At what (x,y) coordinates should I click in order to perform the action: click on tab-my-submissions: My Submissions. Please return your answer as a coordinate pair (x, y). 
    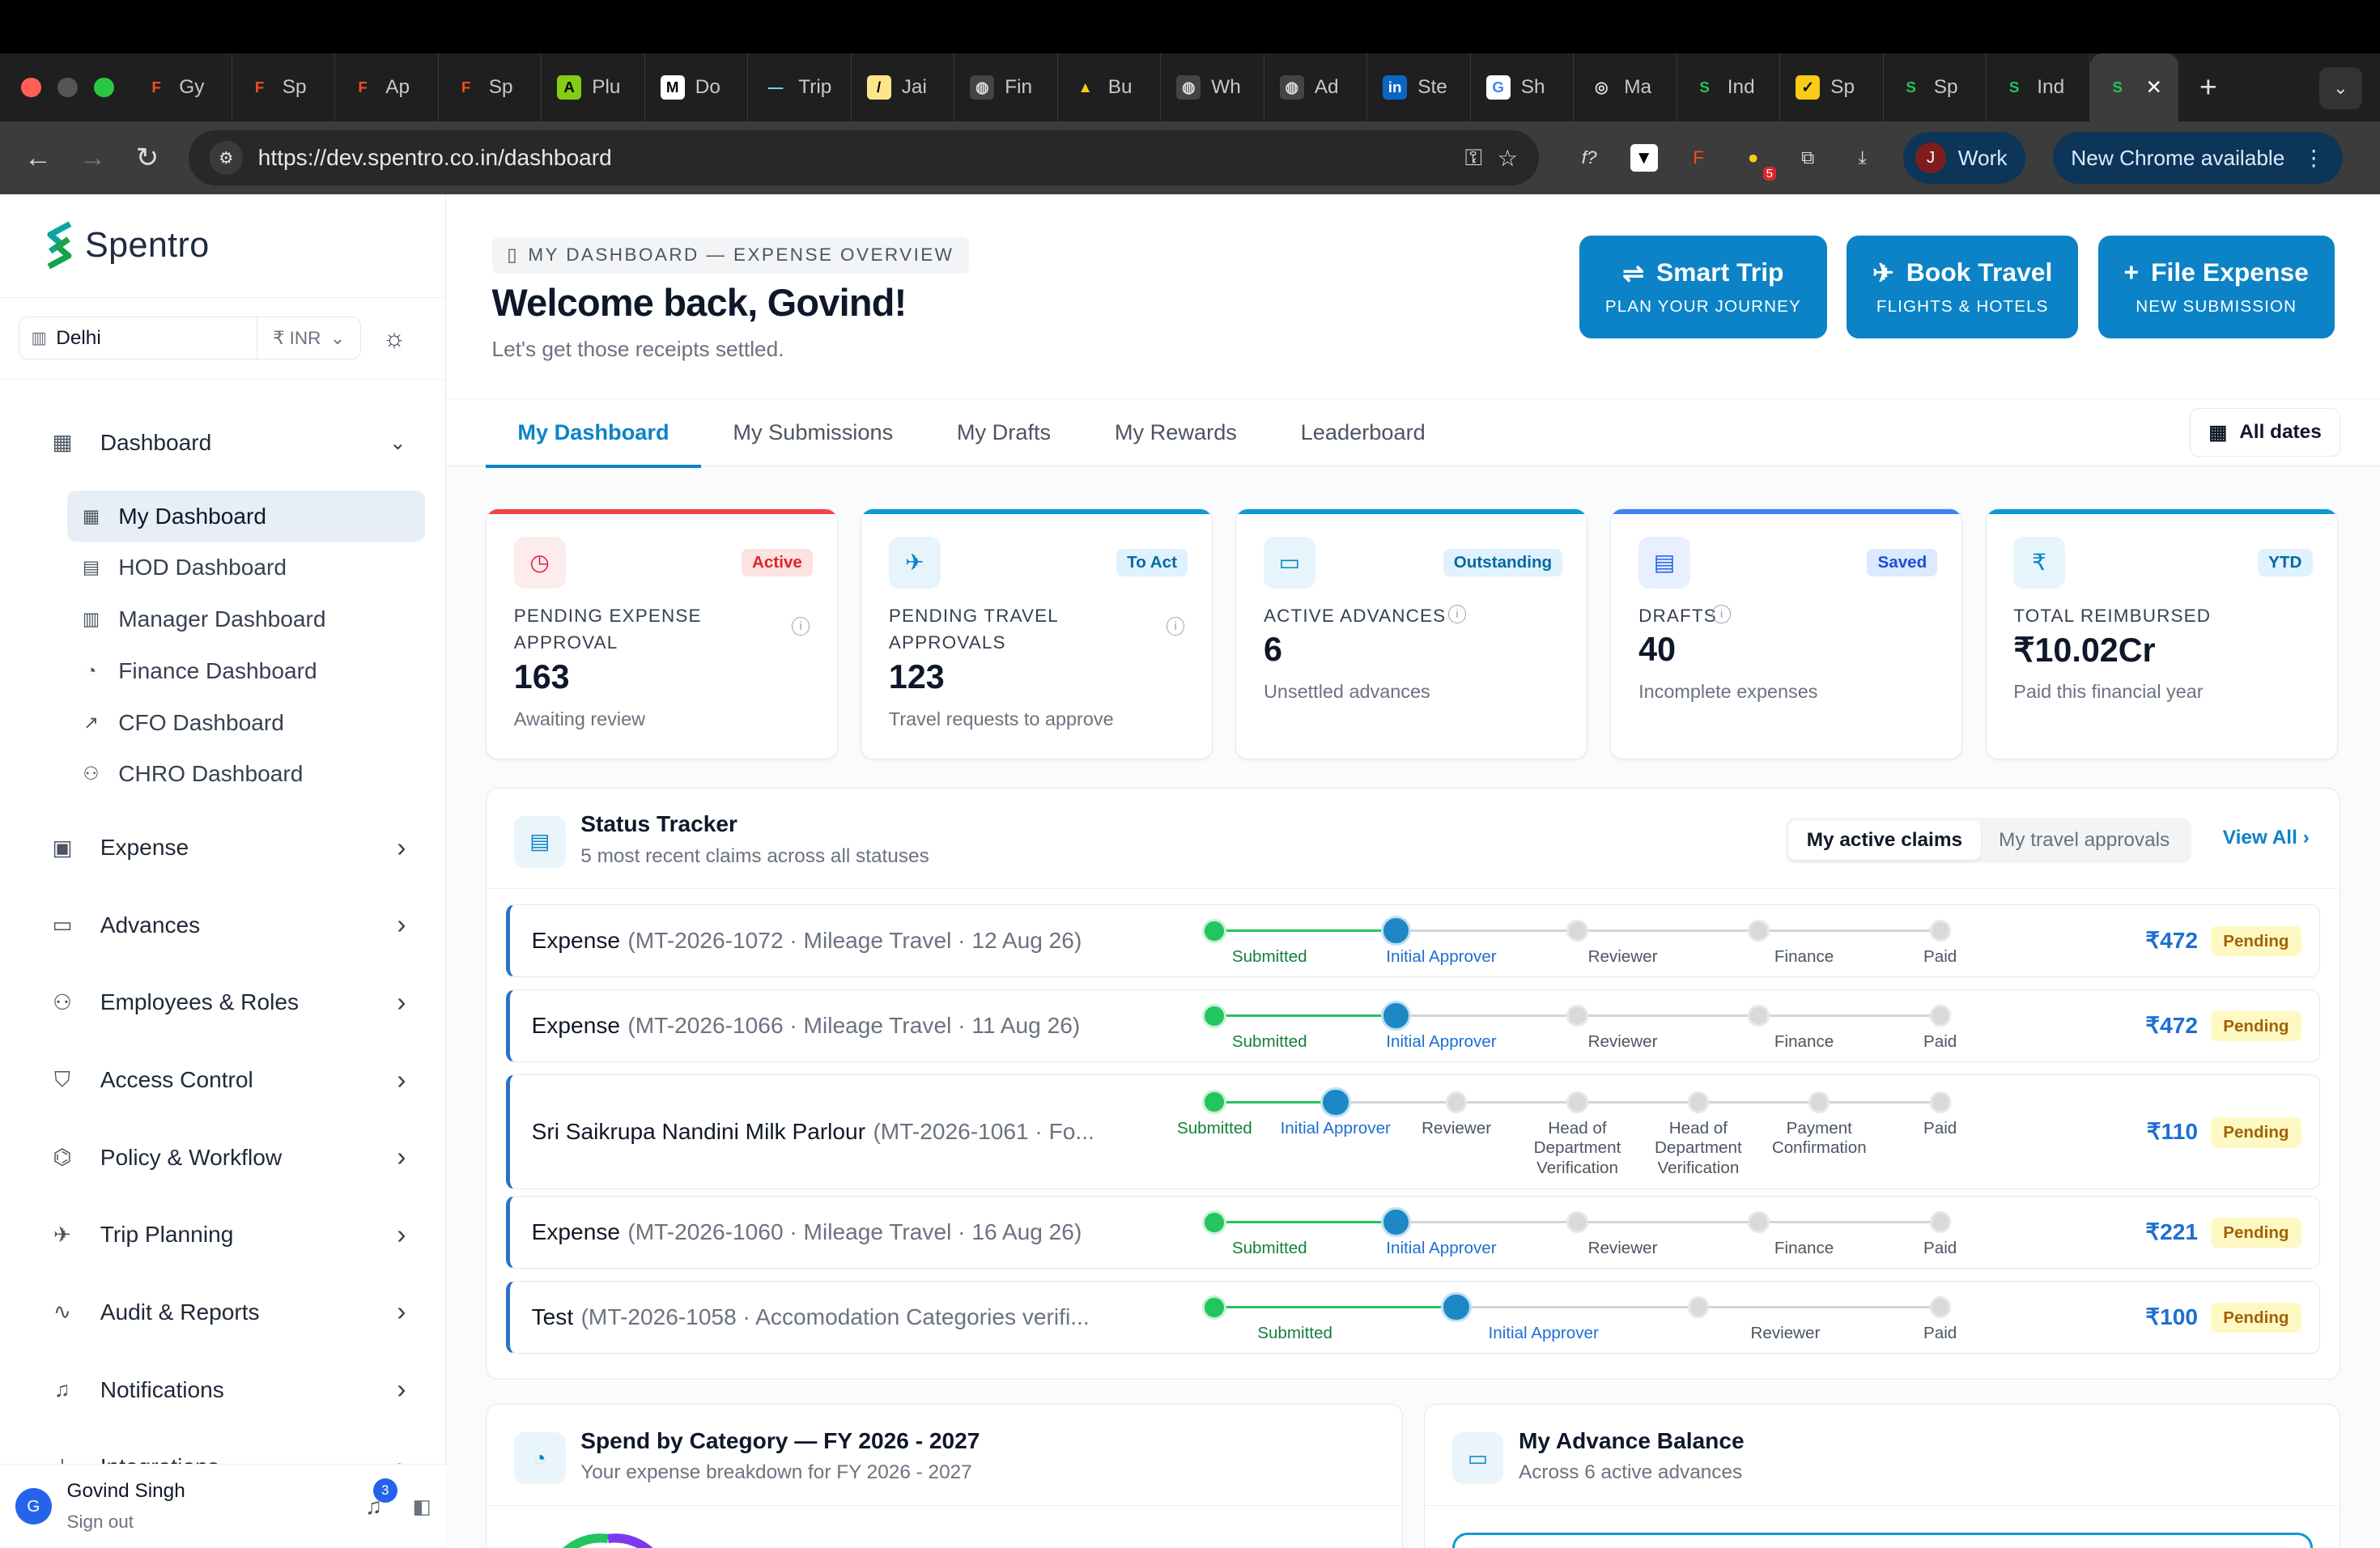
    Looking at the image, I should click on (813, 433).